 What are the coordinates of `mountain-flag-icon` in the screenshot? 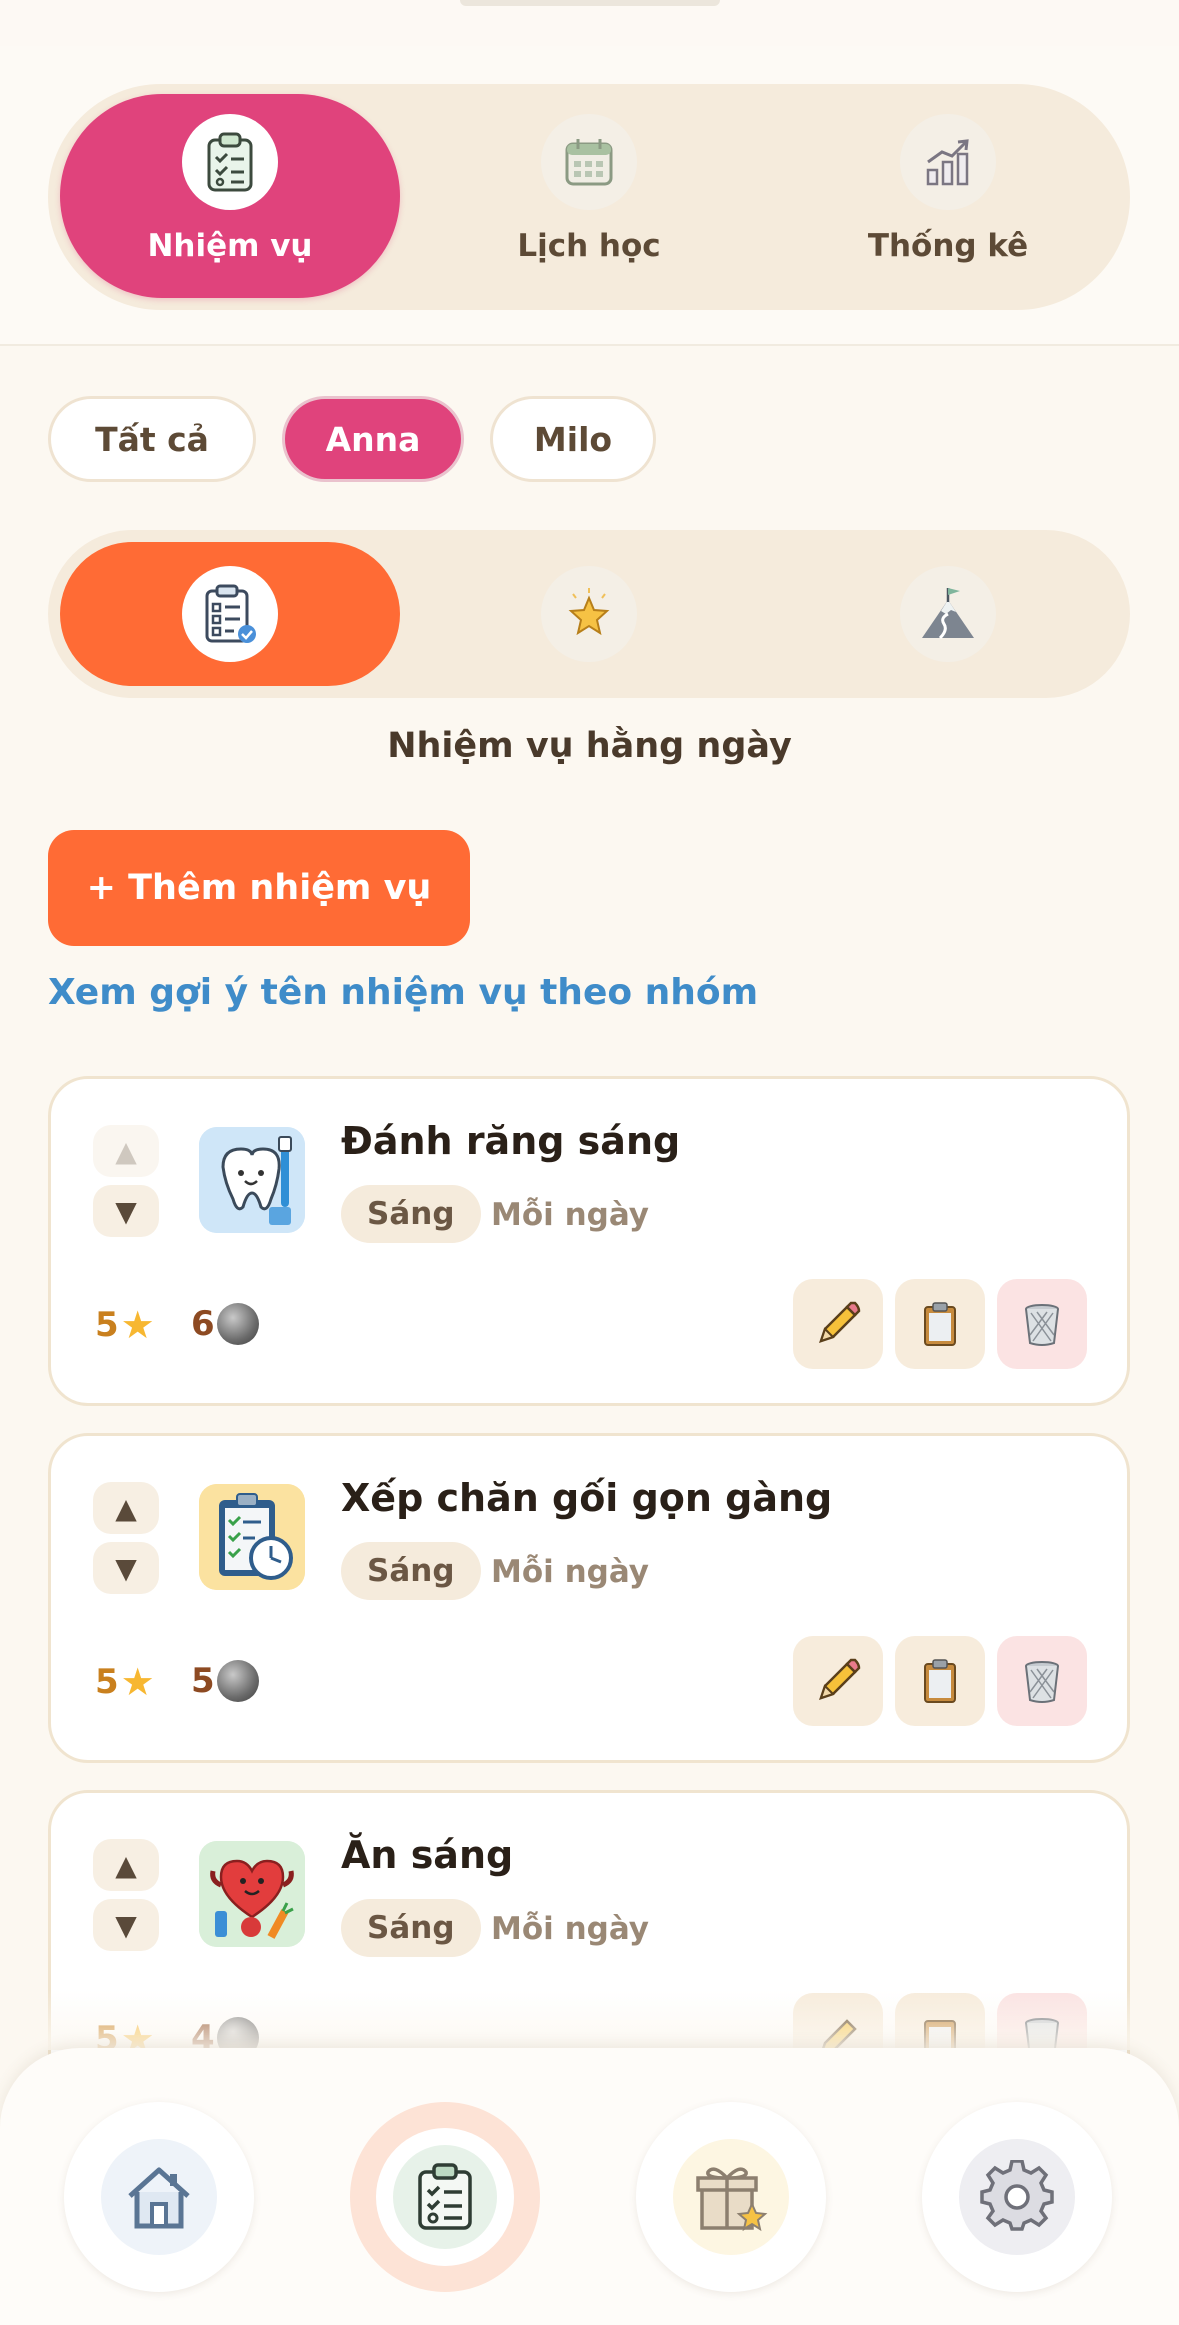 It's located at (948, 614).